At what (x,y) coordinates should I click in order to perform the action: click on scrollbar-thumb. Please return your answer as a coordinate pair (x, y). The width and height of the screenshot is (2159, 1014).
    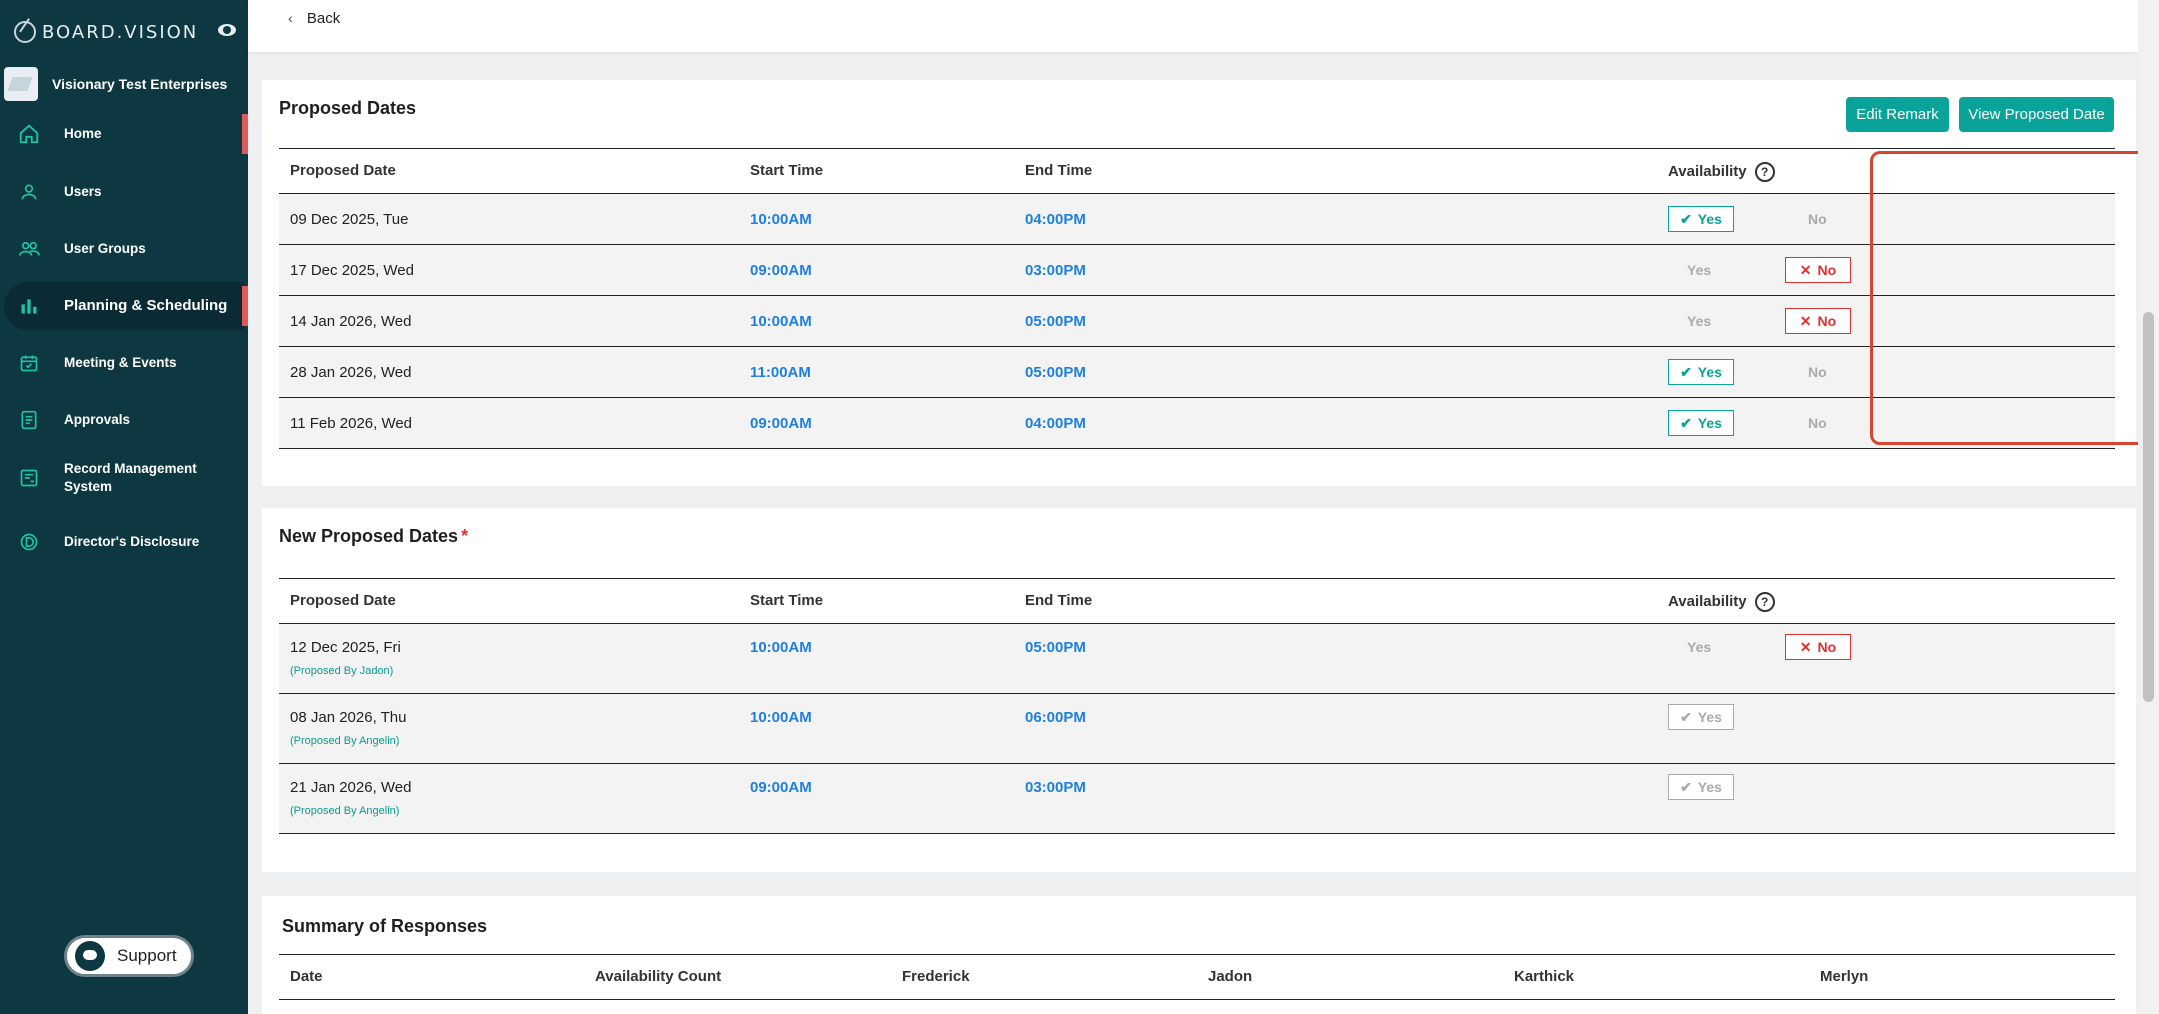
    Looking at the image, I should click on (2148, 507).